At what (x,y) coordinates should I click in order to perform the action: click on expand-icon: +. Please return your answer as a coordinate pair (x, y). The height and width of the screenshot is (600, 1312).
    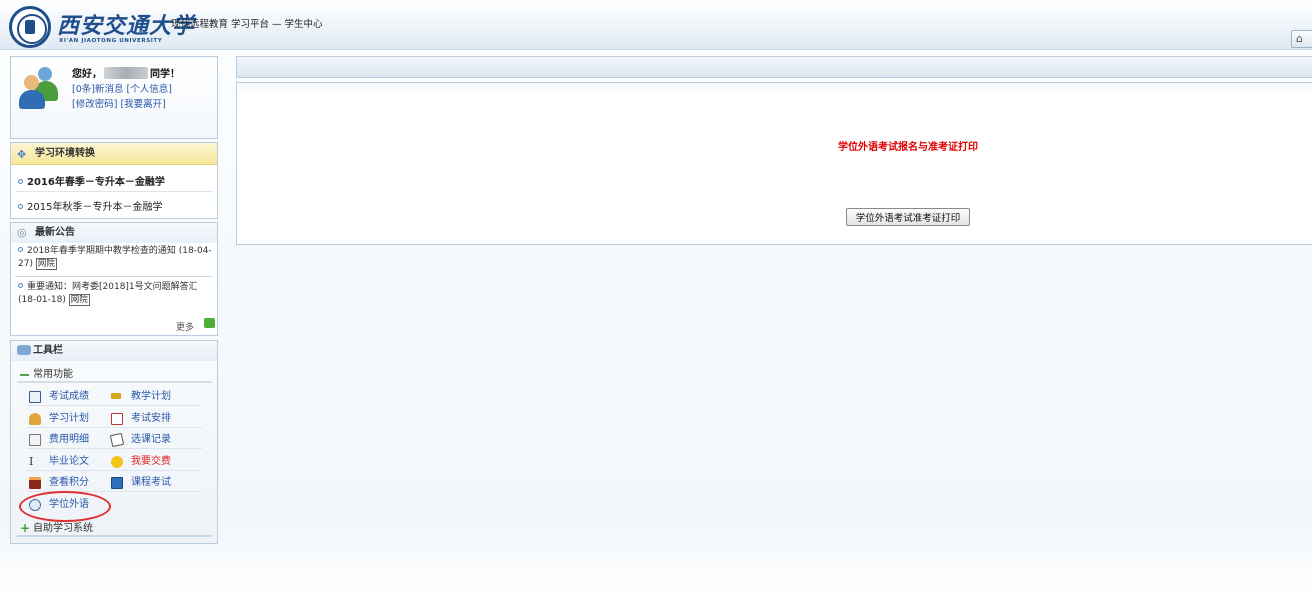
    Looking at the image, I should click on (25, 528).